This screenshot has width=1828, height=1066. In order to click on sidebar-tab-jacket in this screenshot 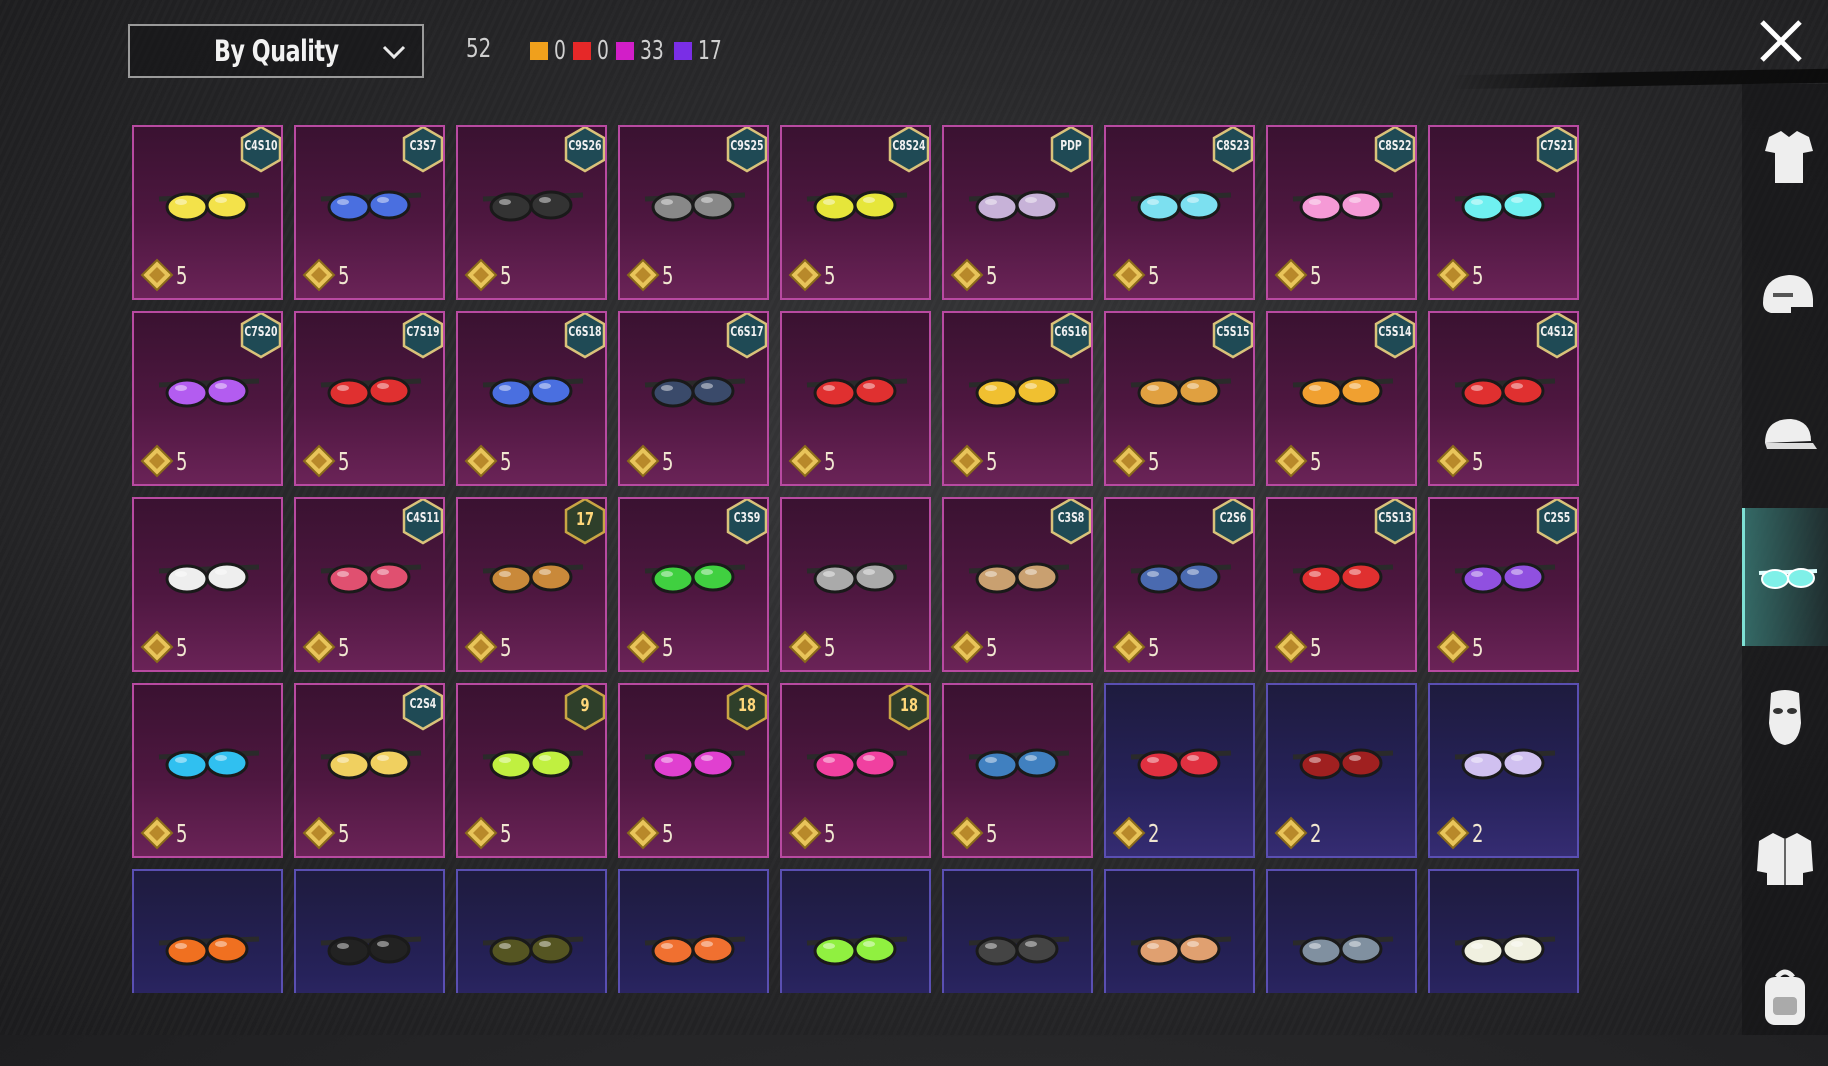, I will do `click(1785, 857)`.